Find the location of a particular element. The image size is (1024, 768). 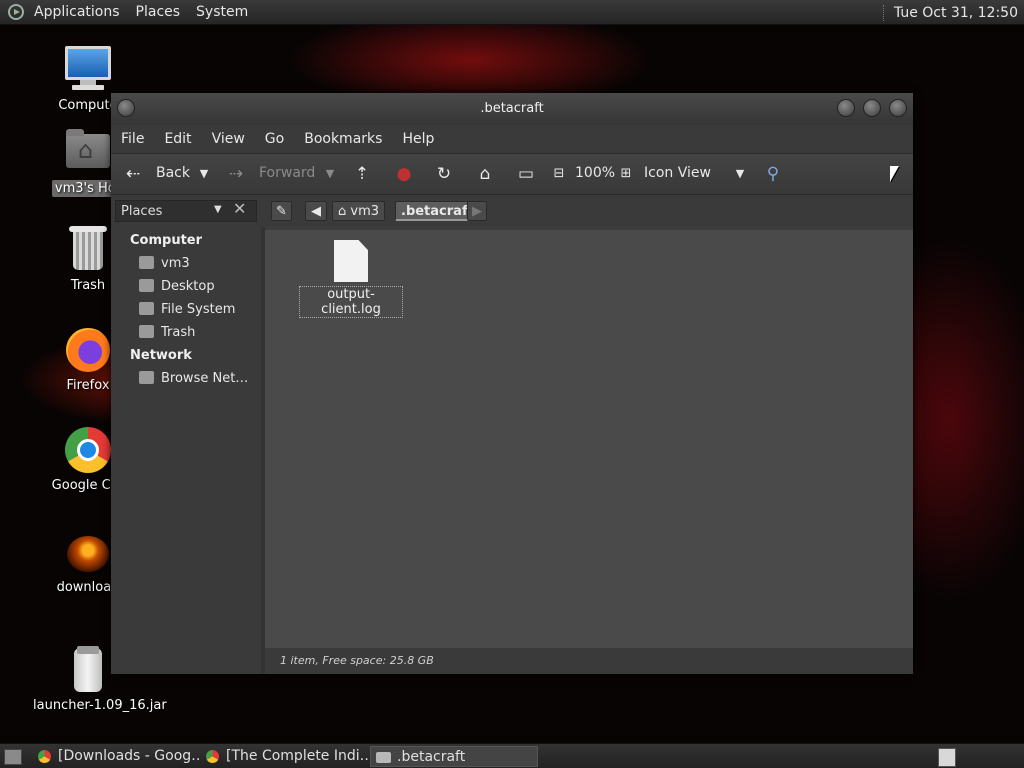

clock: Tue Oct 31, 12:50 is located at coordinates (950, 12).